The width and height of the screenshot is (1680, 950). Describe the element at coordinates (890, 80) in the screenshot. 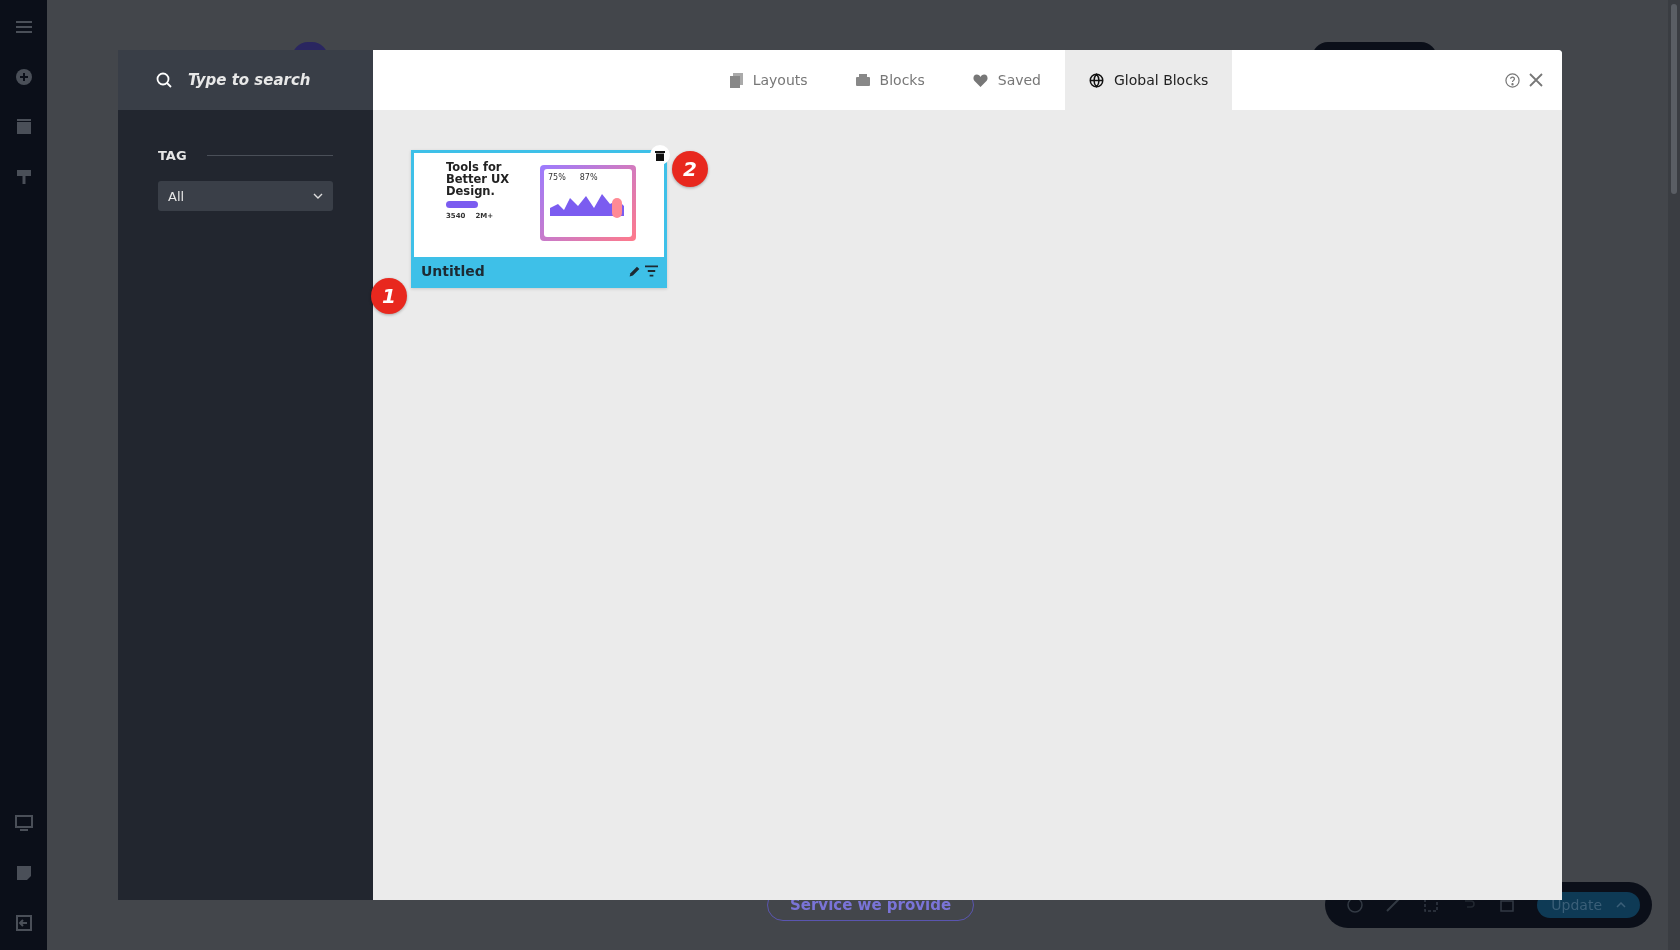

I see `tab: Blocks` at that location.